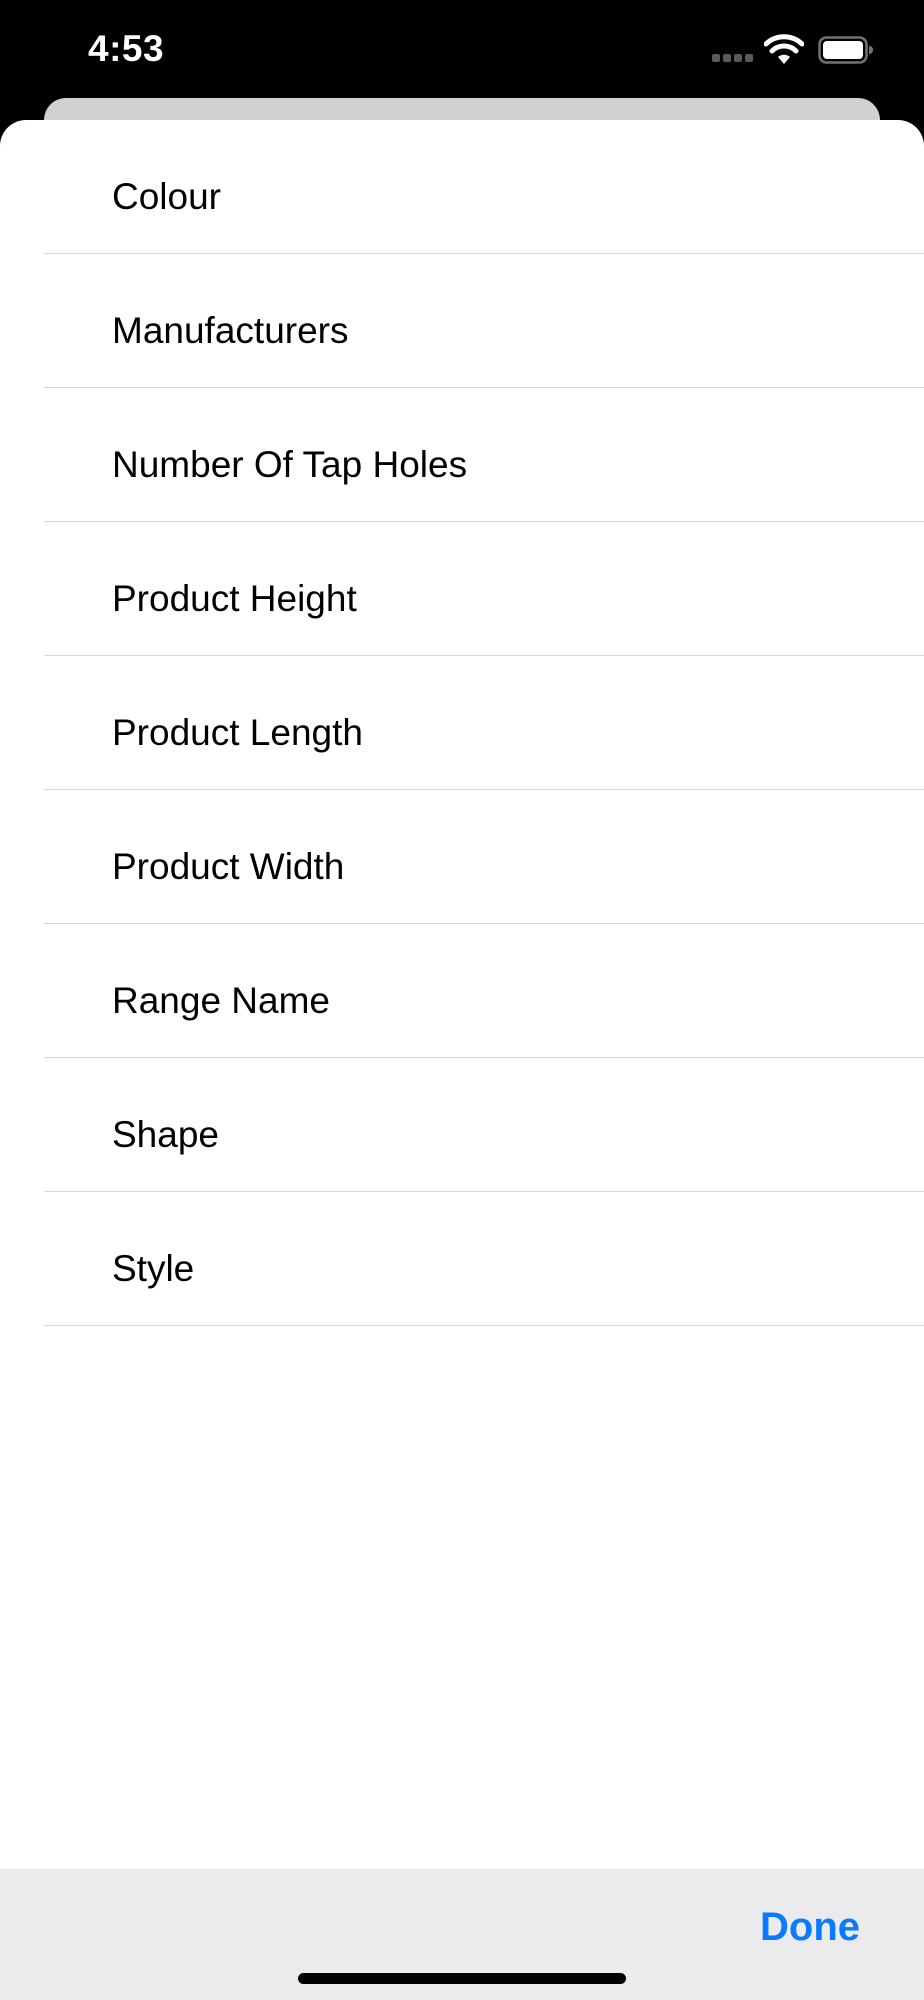 The image size is (924, 2000). What do you see at coordinates (290, 464) in the screenshot?
I see `option-label: Number Of Tap Holes` at bounding box center [290, 464].